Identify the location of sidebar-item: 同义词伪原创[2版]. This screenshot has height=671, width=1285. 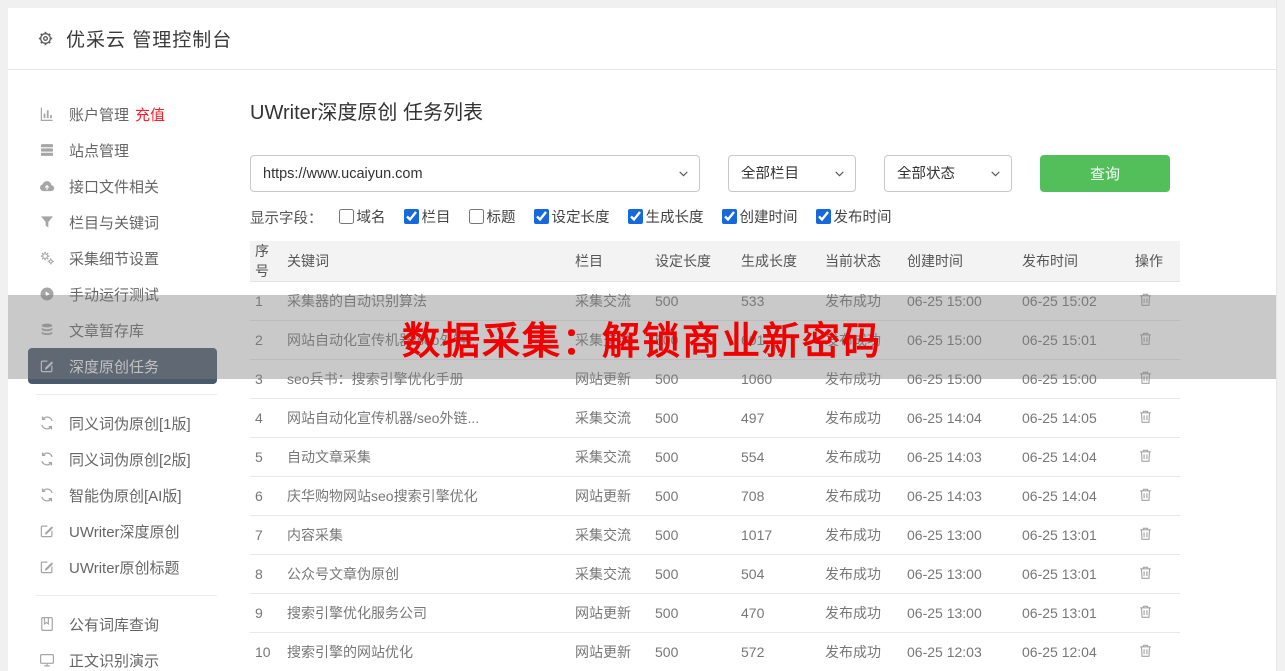
(122, 459).